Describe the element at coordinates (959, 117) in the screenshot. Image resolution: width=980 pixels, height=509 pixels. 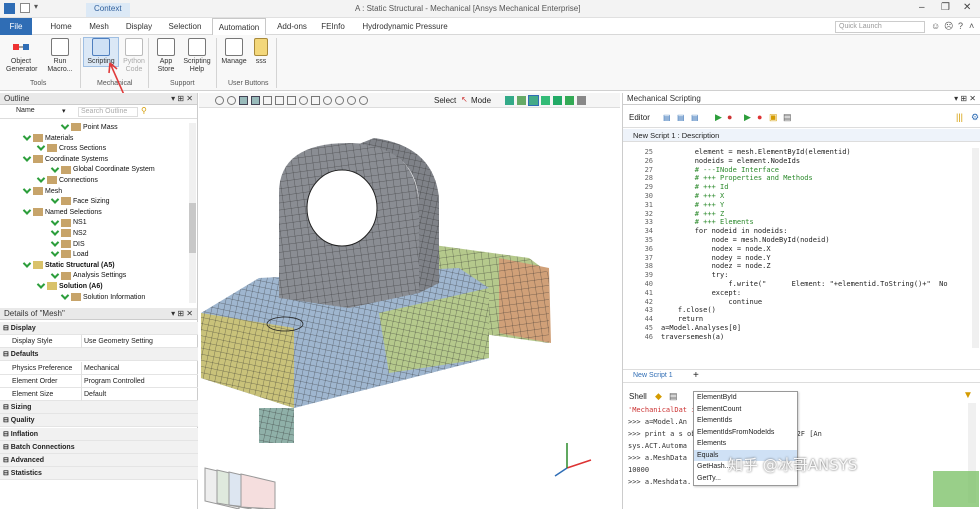
I see `toggle-layout-icon: |||` at that location.